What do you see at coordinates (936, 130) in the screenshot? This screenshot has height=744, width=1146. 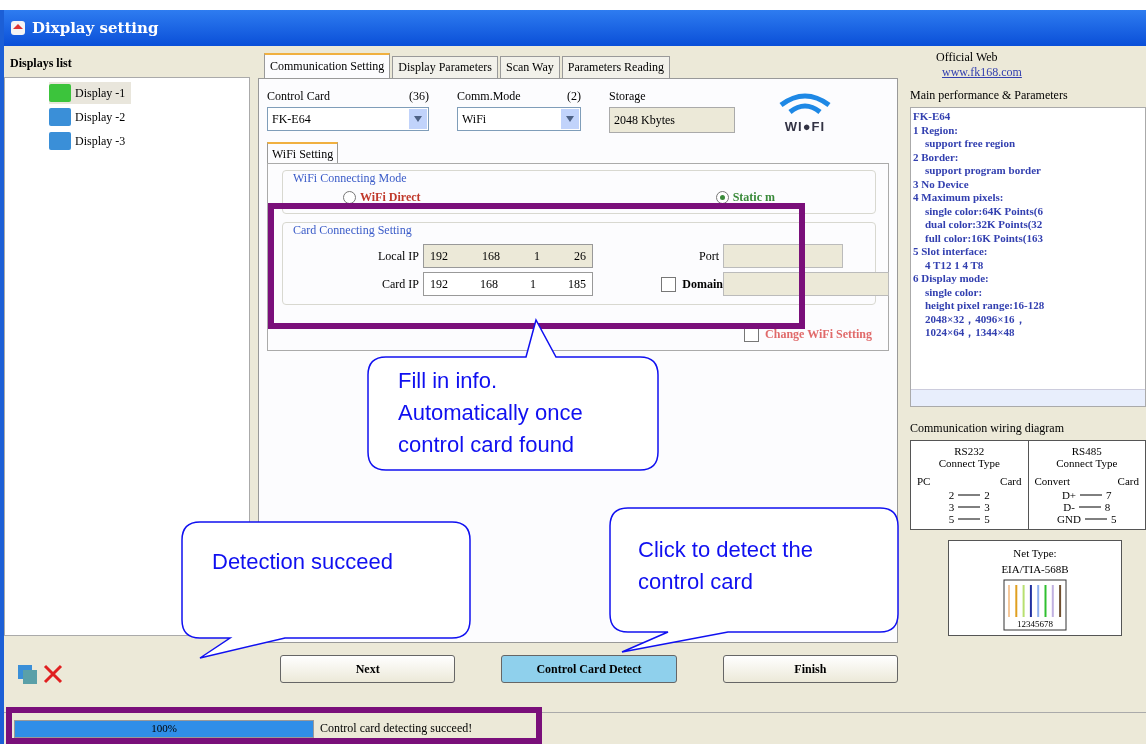 I see `parameter-line: 1 Region:` at bounding box center [936, 130].